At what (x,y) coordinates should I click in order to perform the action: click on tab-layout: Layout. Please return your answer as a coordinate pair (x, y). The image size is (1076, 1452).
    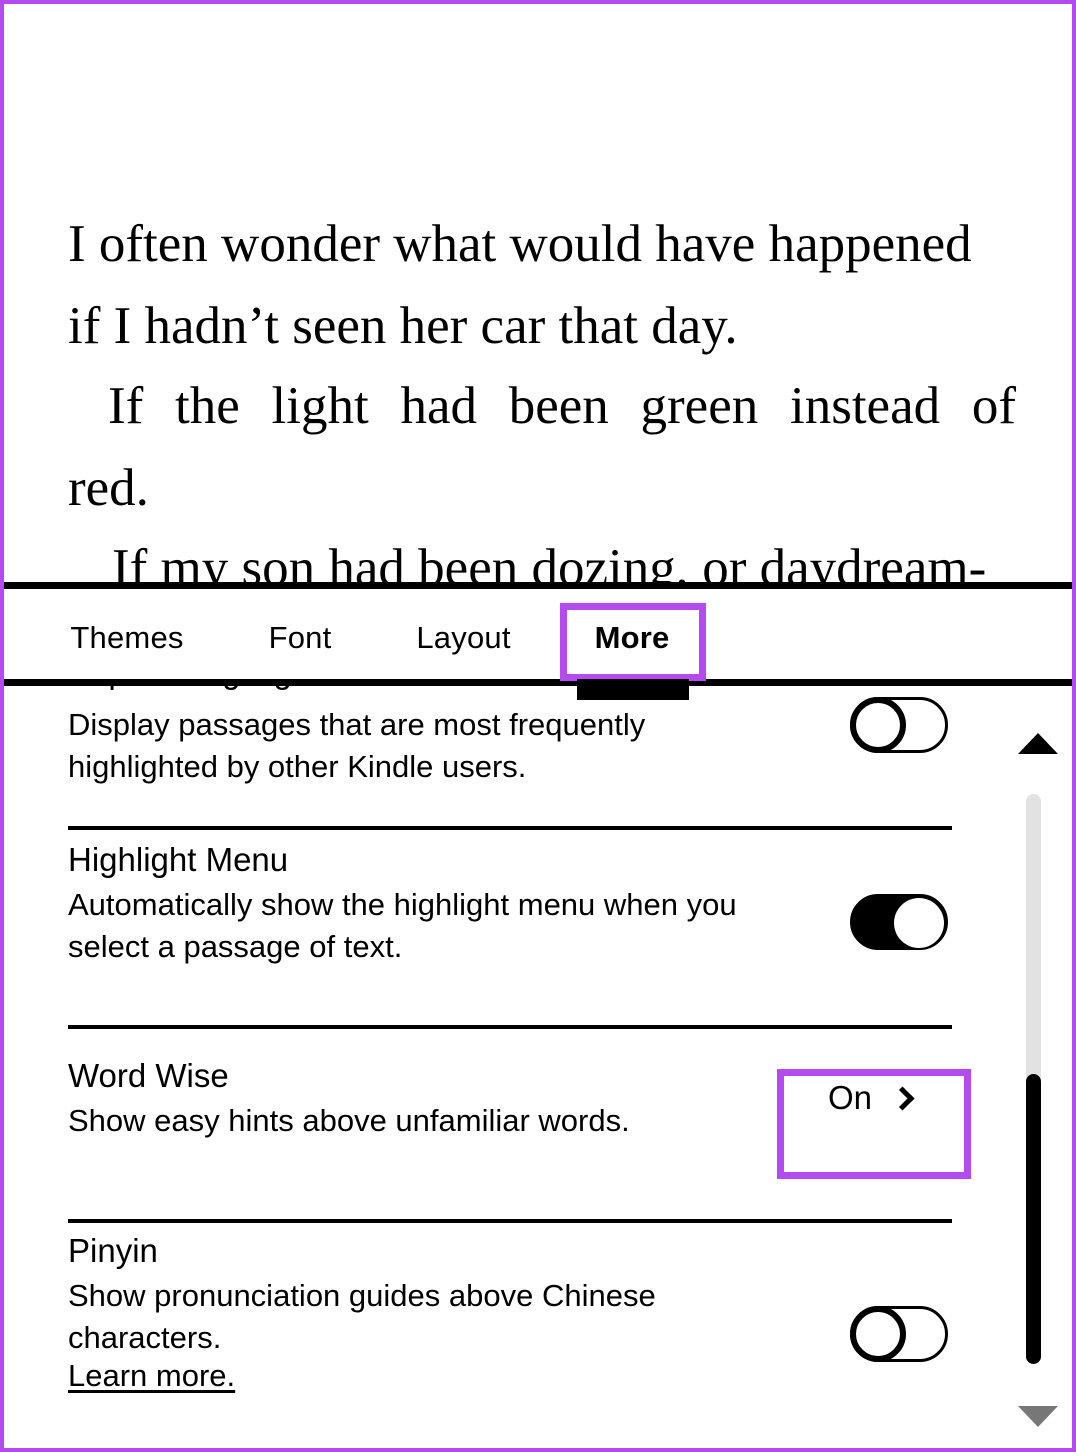
    Looking at the image, I should click on (463, 637).